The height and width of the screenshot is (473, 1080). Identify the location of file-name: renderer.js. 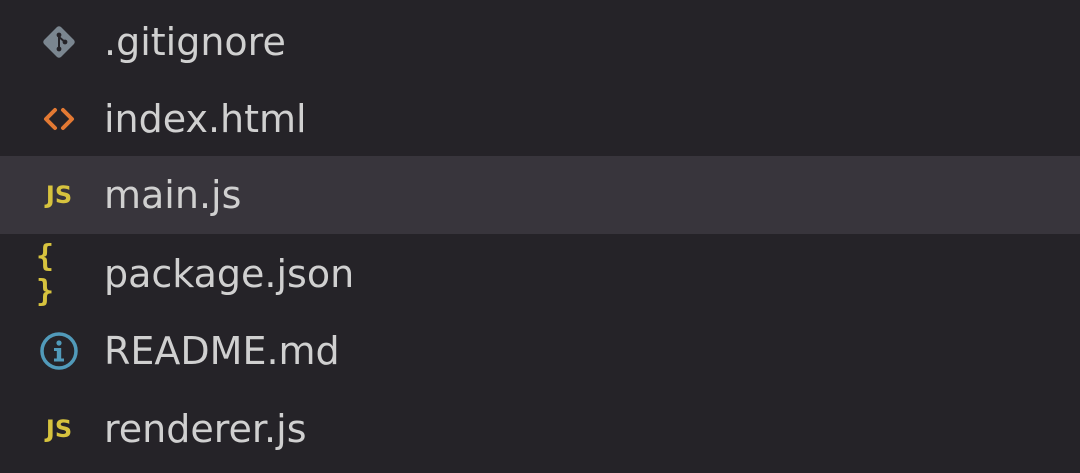
(205, 429).